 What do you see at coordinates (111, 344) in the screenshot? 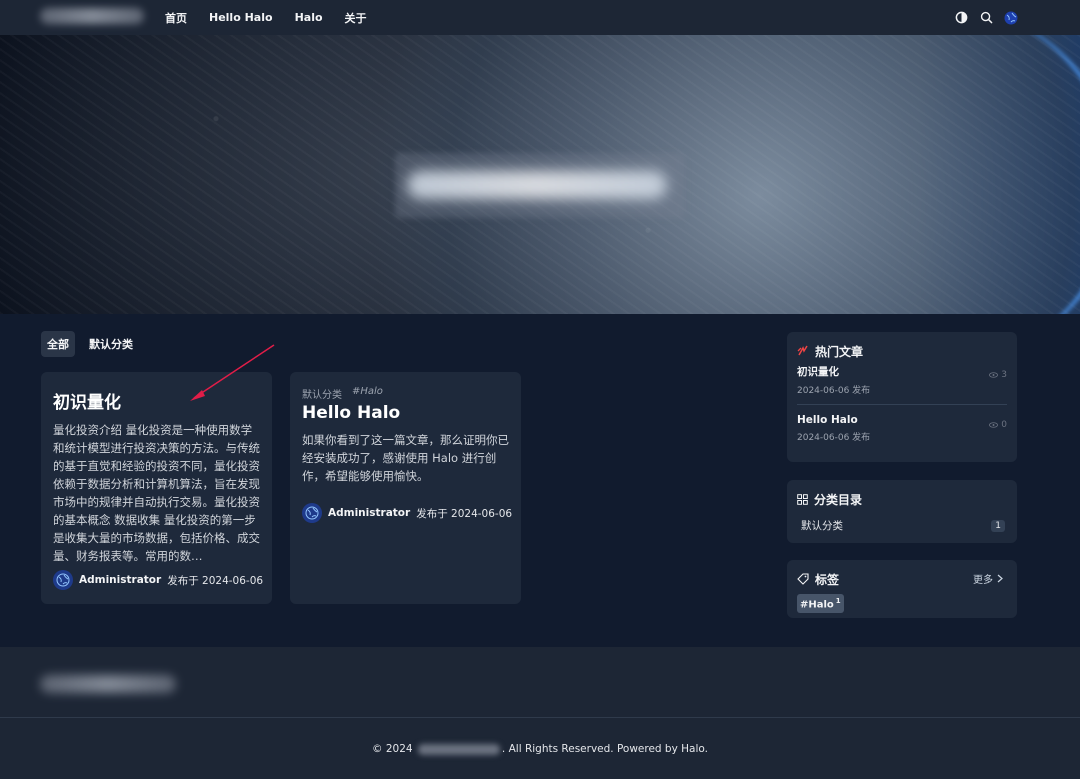
I see `tab-default-category: 默认分类` at bounding box center [111, 344].